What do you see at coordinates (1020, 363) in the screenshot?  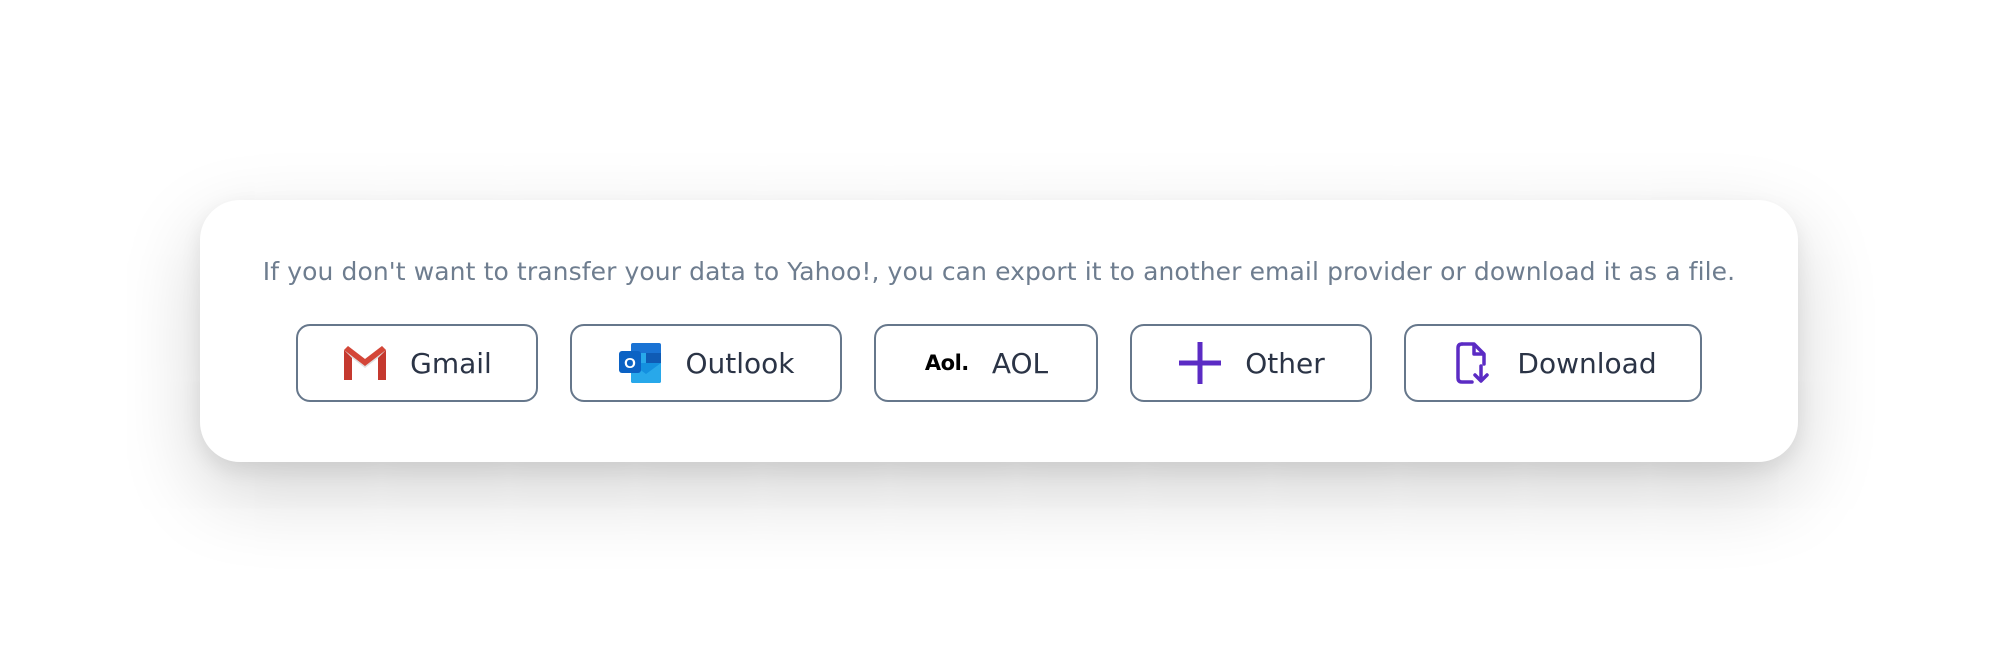 I see `aol-label: AOL` at bounding box center [1020, 363].